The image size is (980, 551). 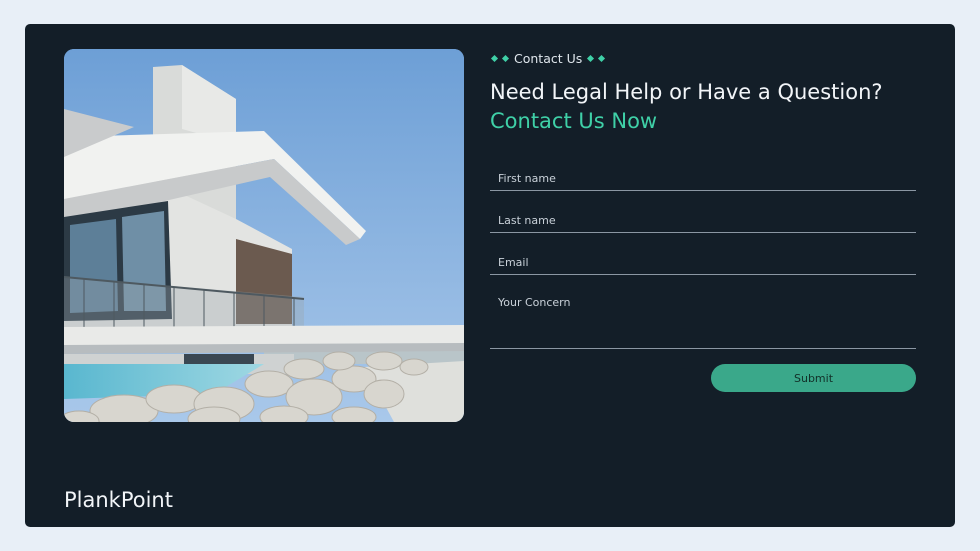 I want to click on first-name-input, so click(x=703, y=178).